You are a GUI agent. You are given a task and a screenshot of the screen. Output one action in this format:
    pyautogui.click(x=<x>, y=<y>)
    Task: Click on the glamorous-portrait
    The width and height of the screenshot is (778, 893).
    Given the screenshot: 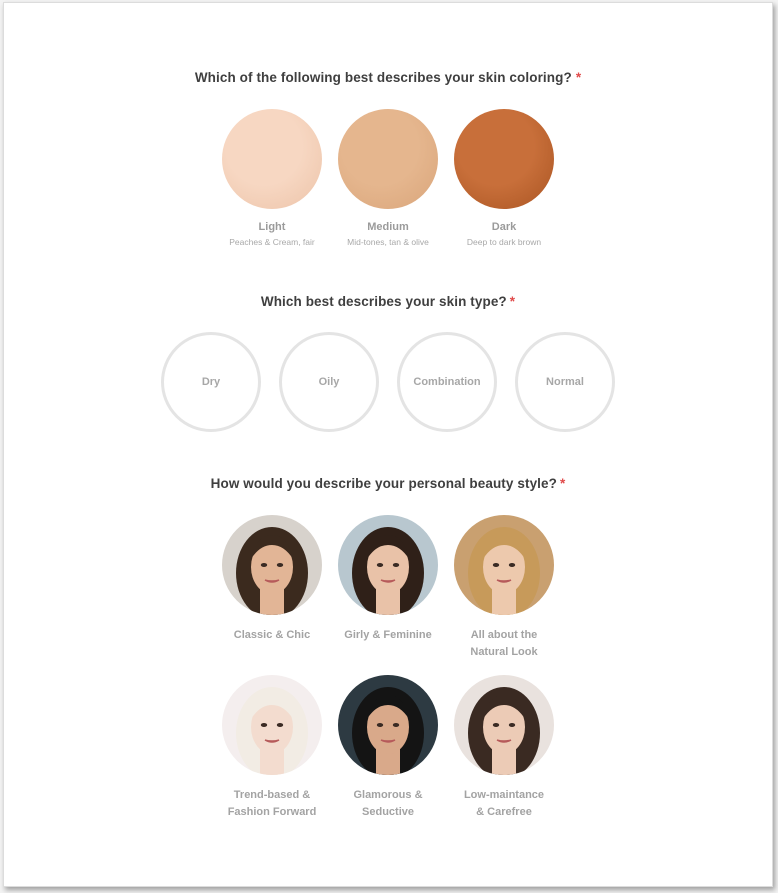 What is the action you would take?
    pyautogui.click(x=388, y=725)
    